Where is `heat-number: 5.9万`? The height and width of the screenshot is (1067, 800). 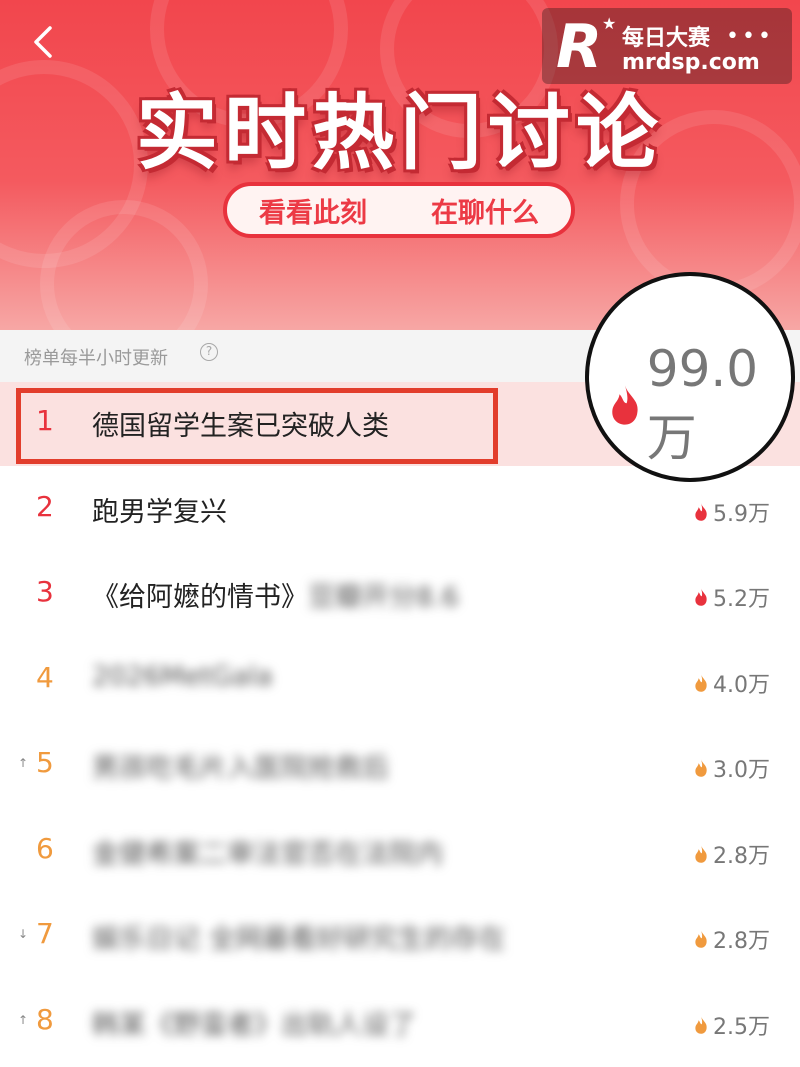
heat-number: 5.9万 is located at coordinates (741, 514).